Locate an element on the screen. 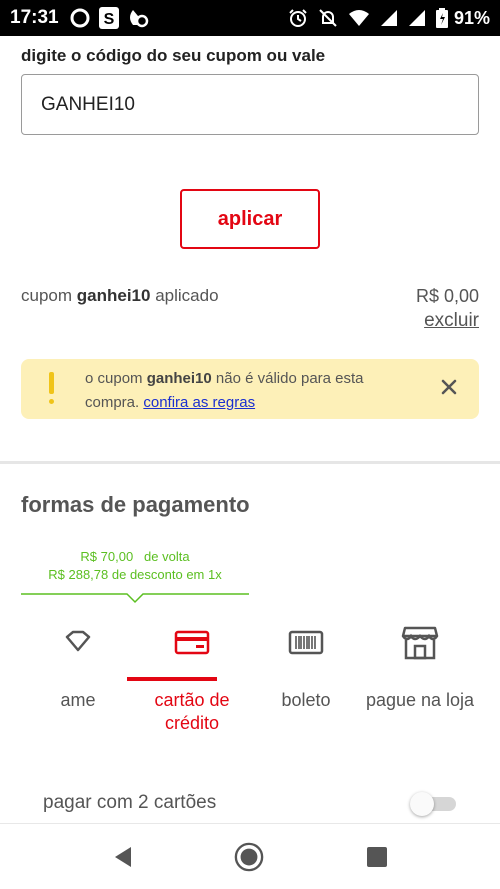  payment-option-label: boleto is located at coordinates (306, 700).